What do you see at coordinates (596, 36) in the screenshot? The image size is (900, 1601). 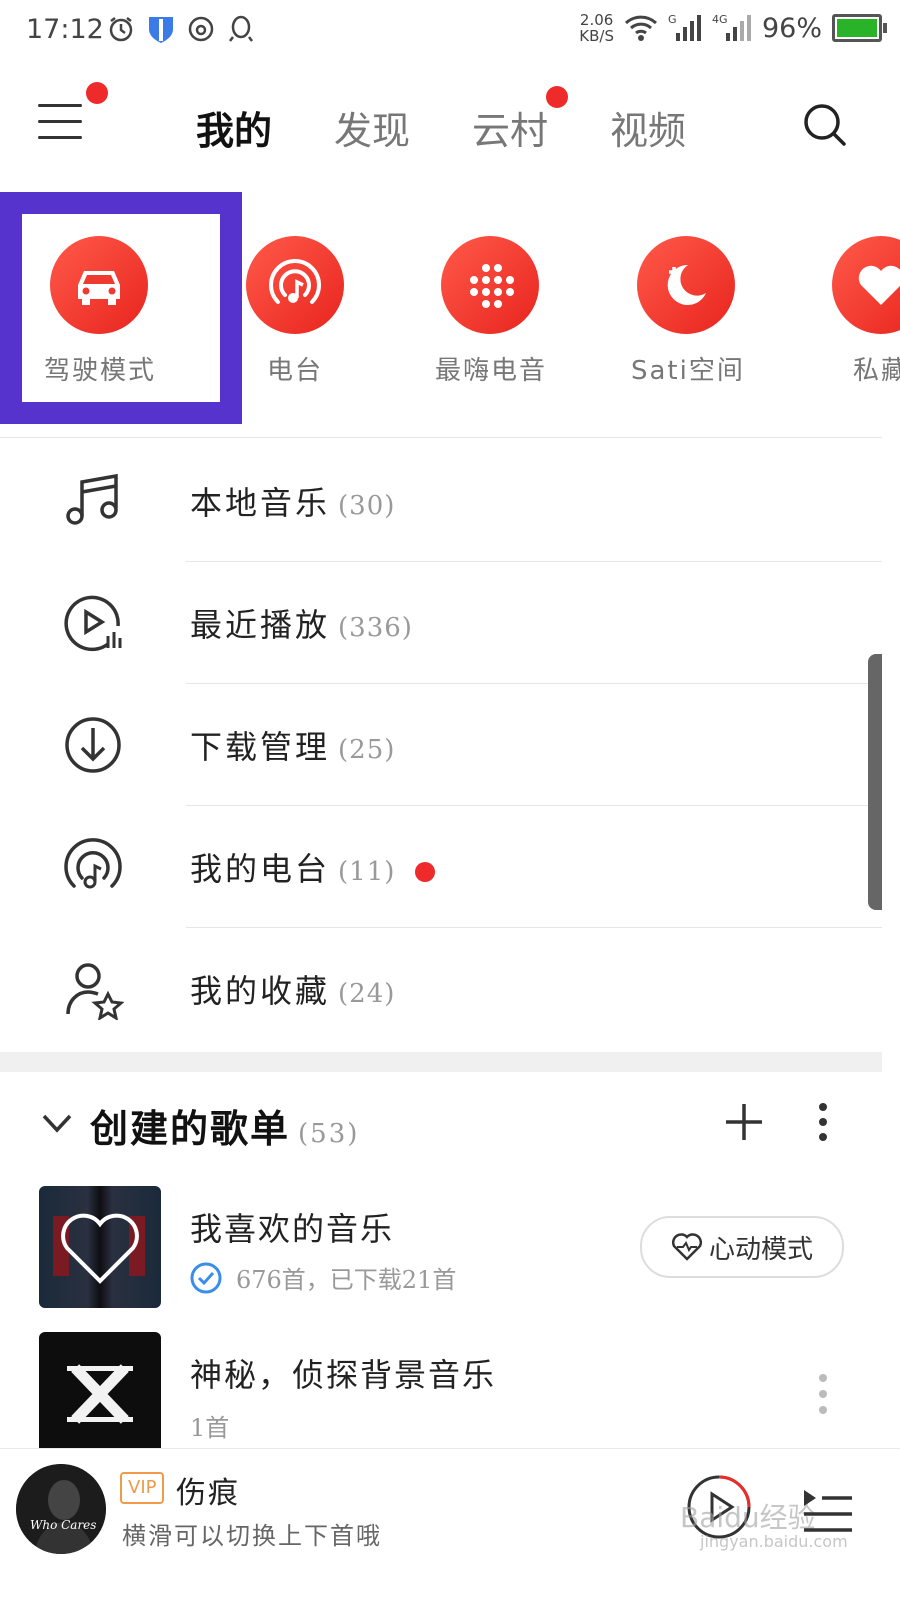 I see `net-speed-unit: KB/S` at bounding box center [596, 36].